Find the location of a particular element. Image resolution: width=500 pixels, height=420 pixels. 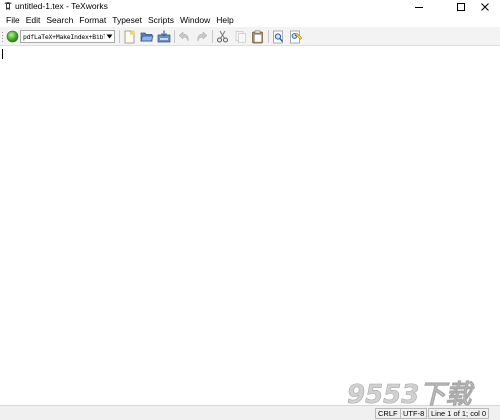

new-document-button is located at coordinates (129, 36).